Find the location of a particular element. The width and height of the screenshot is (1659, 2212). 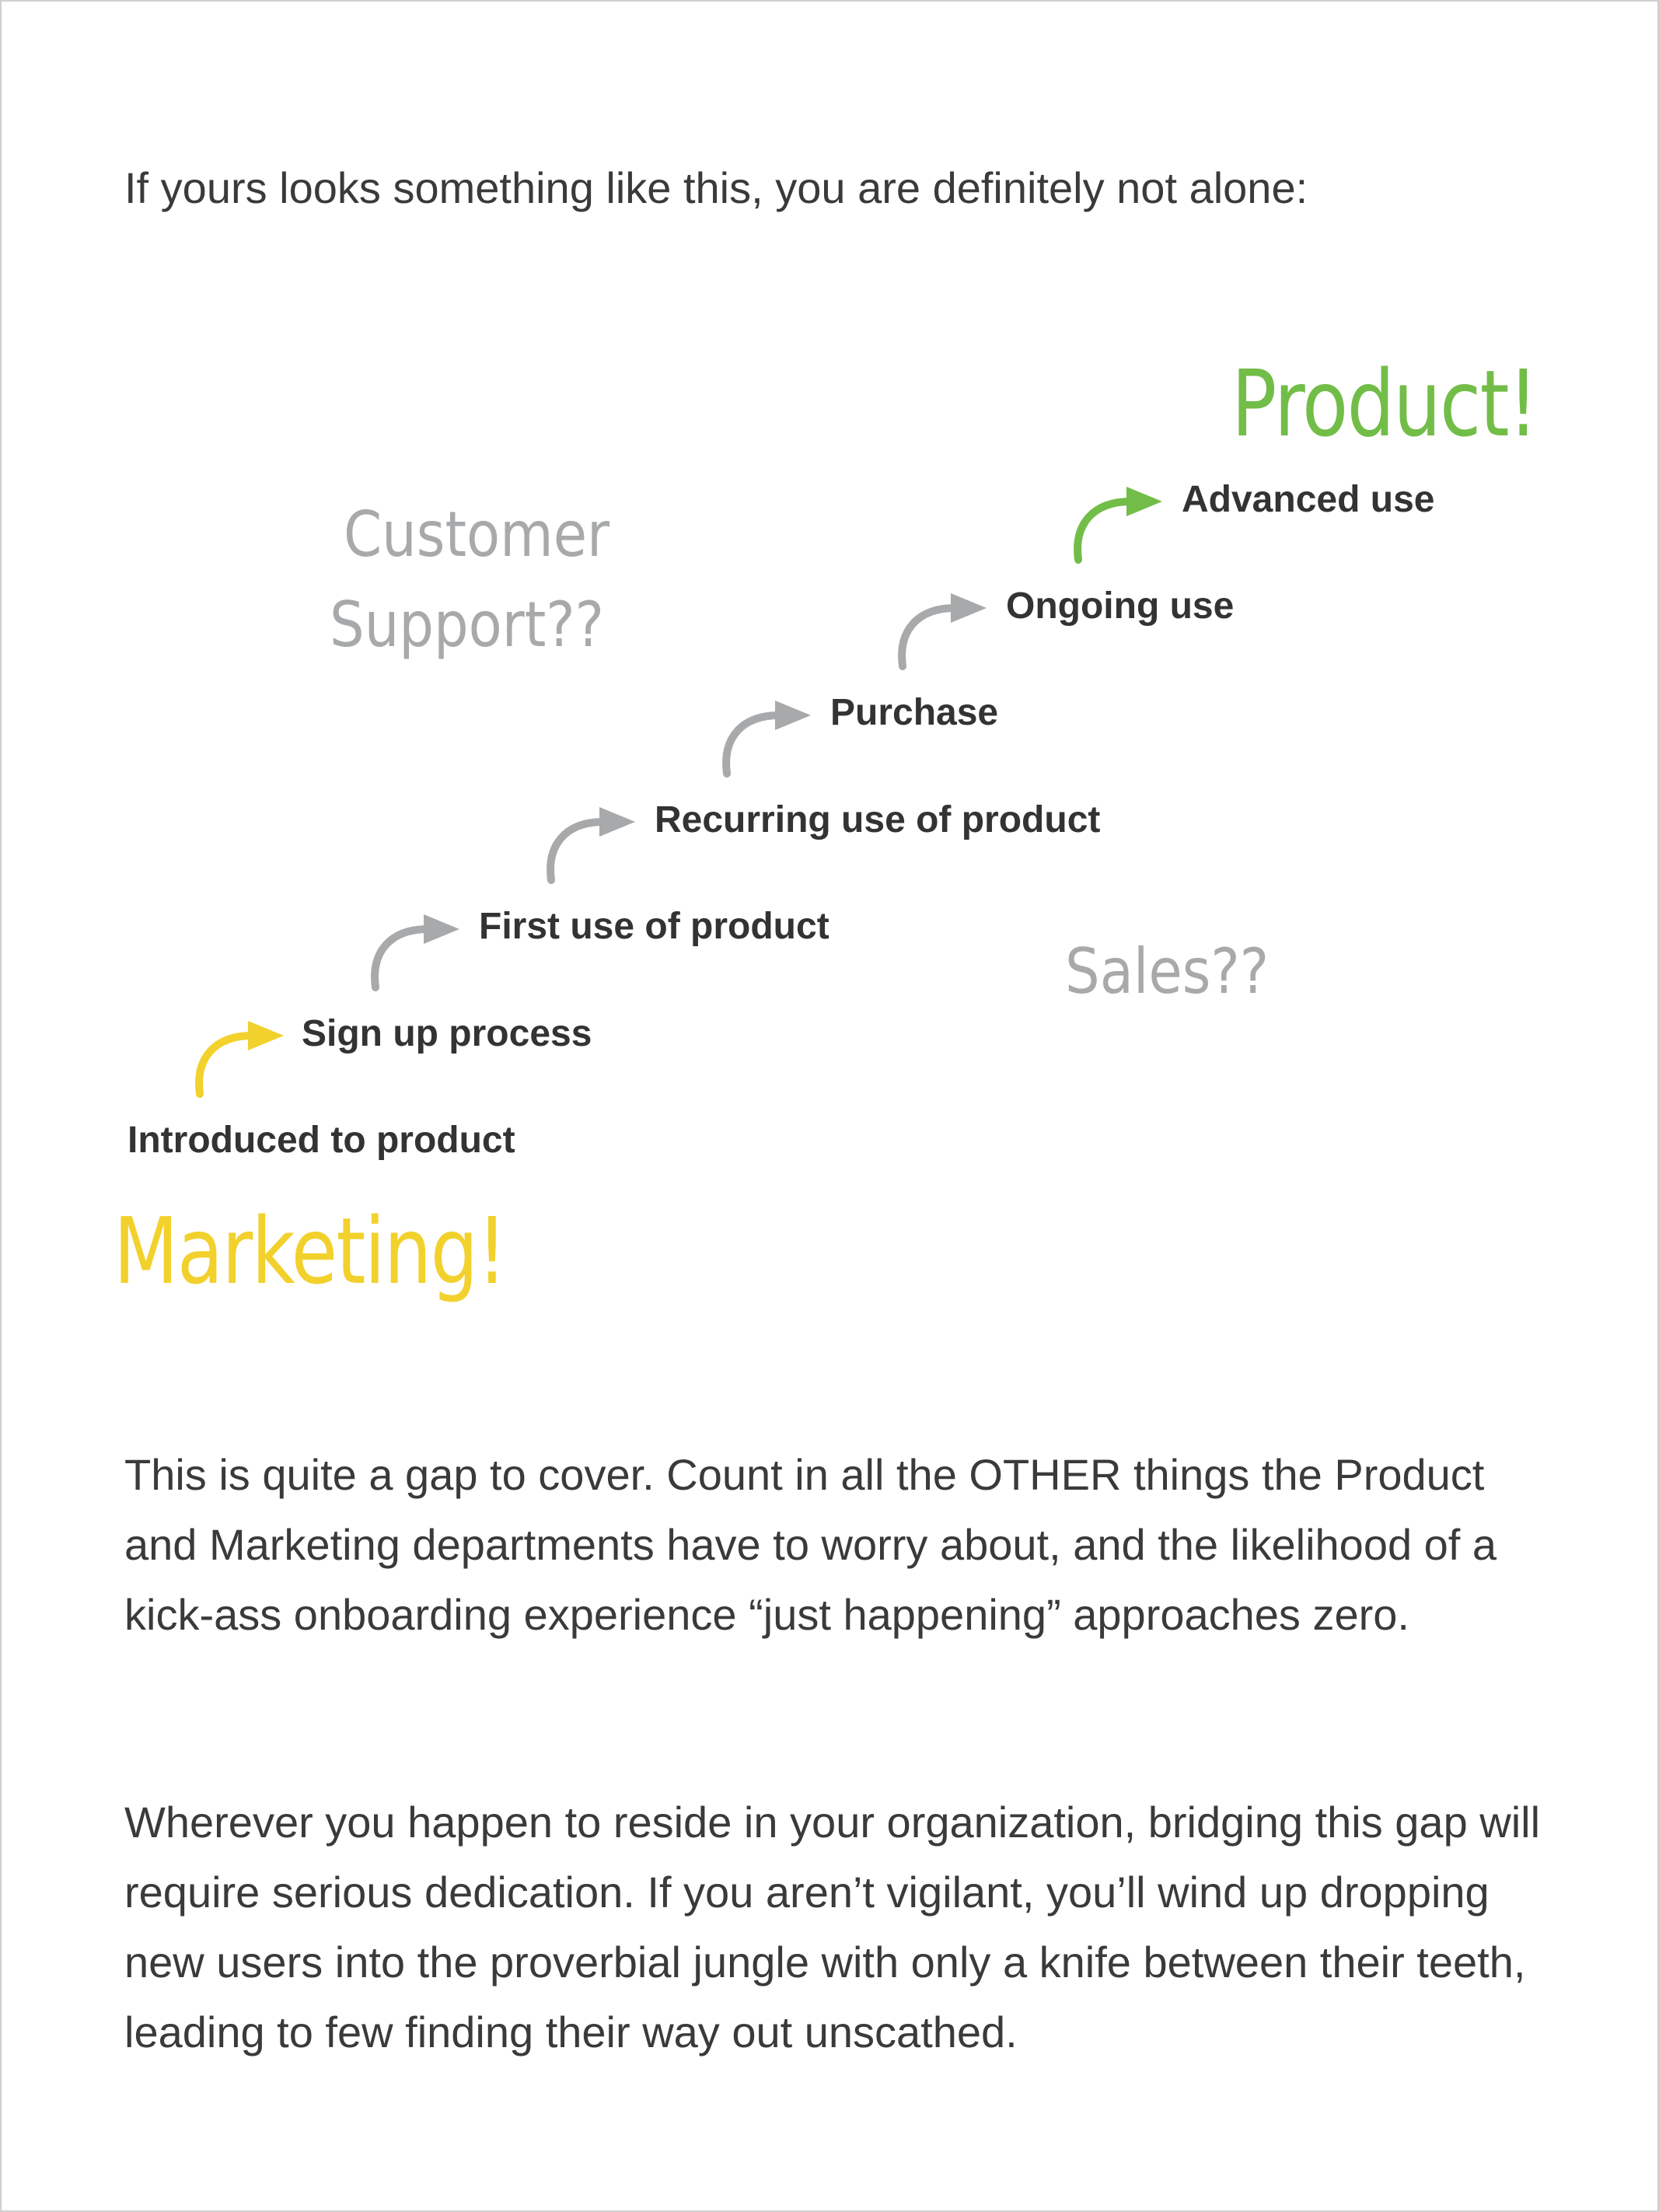

step-advanced-use: Advanced use is located at coordinates (1308, 499).